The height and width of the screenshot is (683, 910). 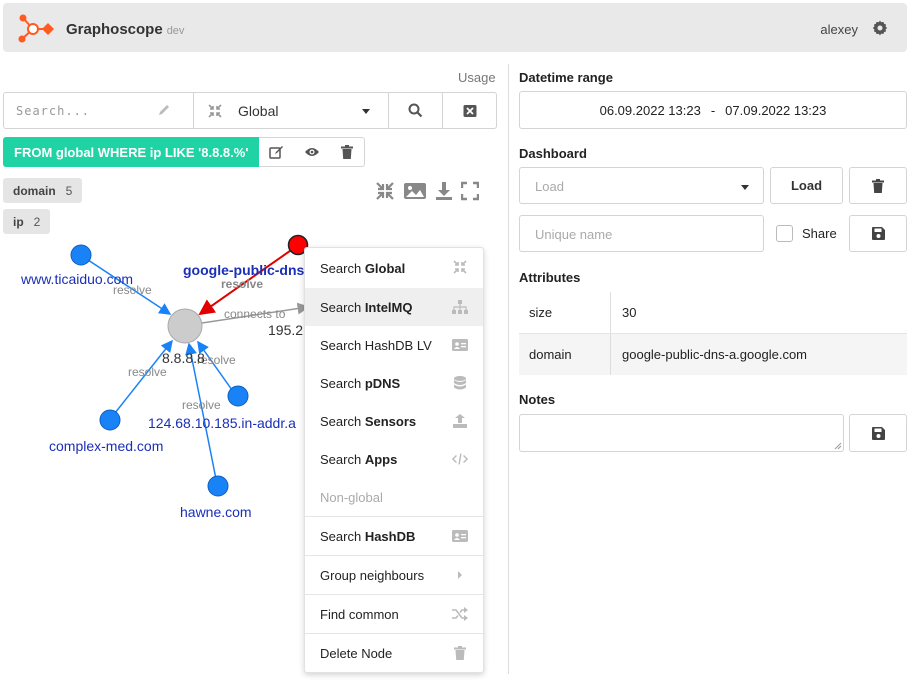 I want to click on menu-search-global: Search Global, so click(x=394, y=268).